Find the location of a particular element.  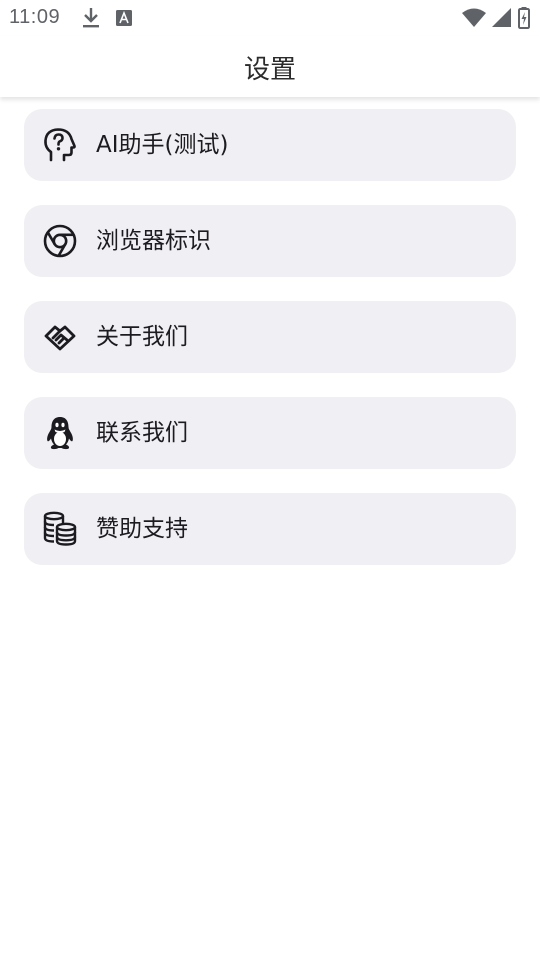

settings-item-about-us: 关于我们 is located at coordinates (270, 337).